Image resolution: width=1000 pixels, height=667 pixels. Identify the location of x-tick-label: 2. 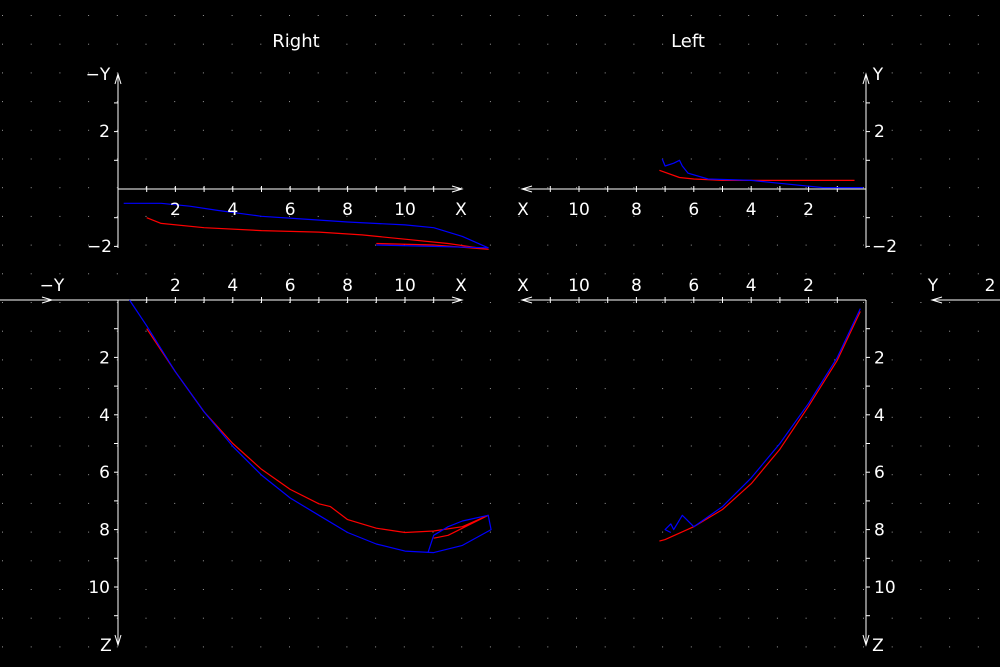
(175, 210).